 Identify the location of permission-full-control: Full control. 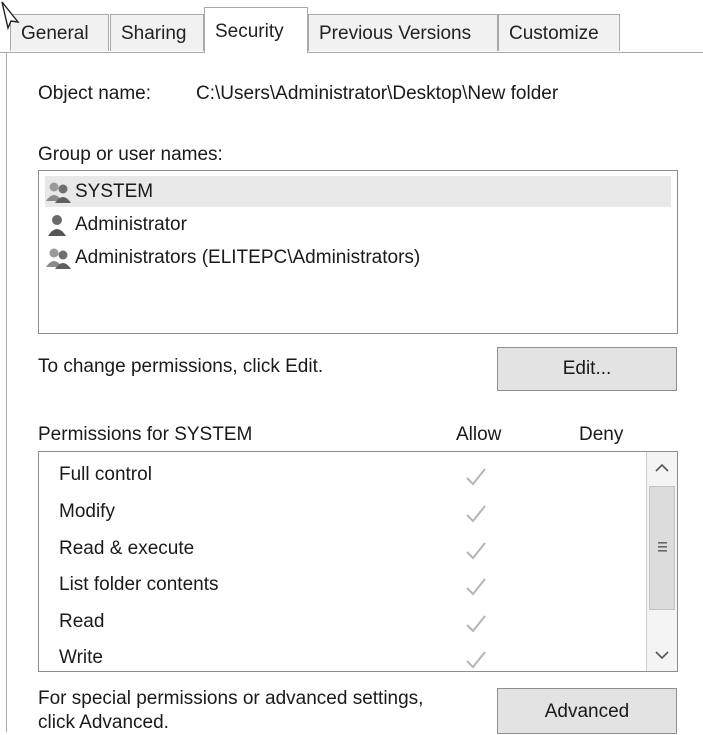
(105, 474).